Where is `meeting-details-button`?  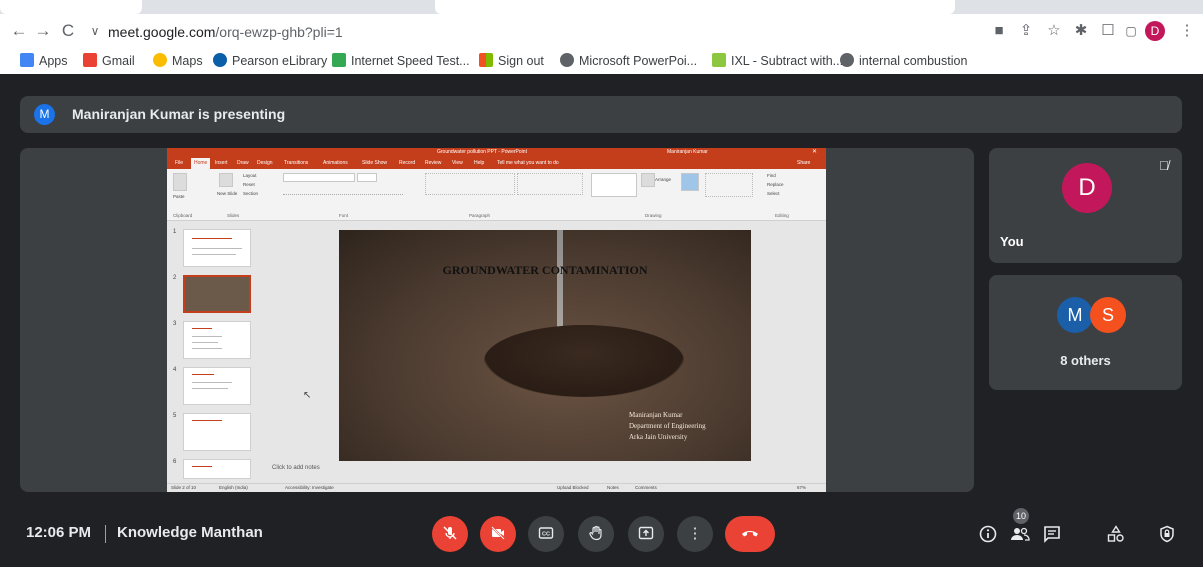 meeting-details-button is located at coordinates (988, 535).